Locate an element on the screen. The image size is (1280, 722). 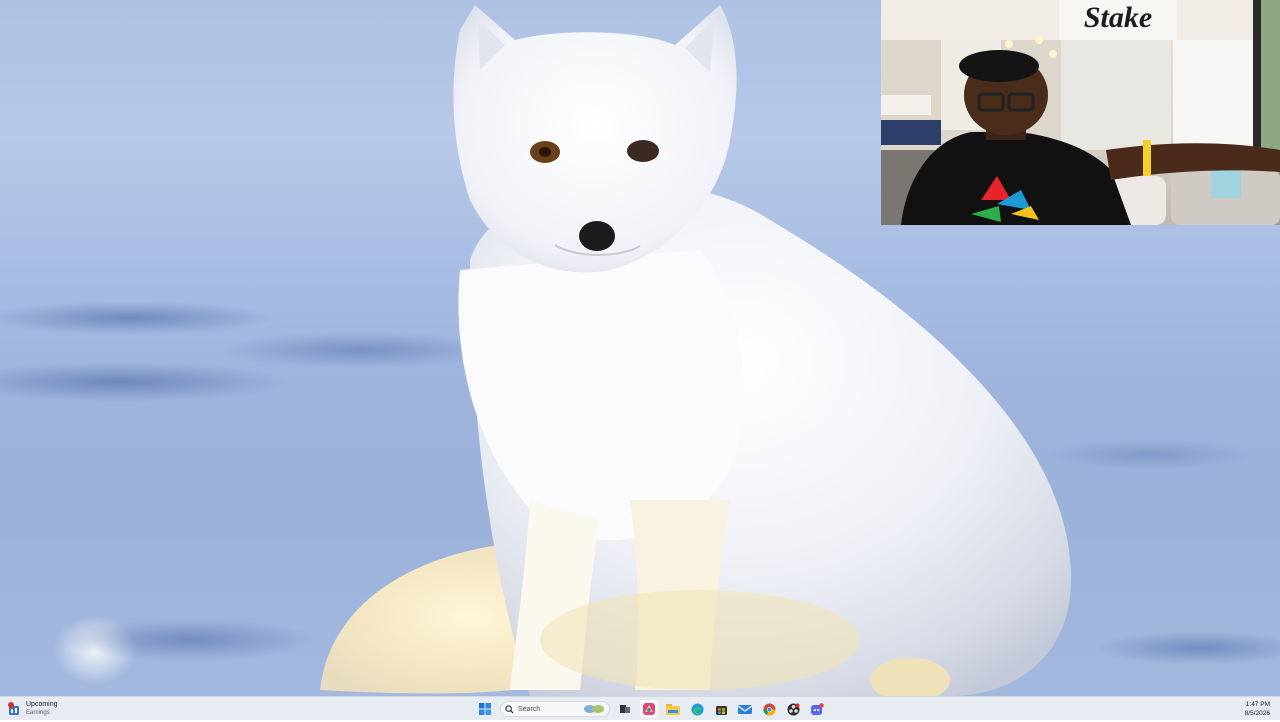
edge-icon is located at coordinates (697, 709).